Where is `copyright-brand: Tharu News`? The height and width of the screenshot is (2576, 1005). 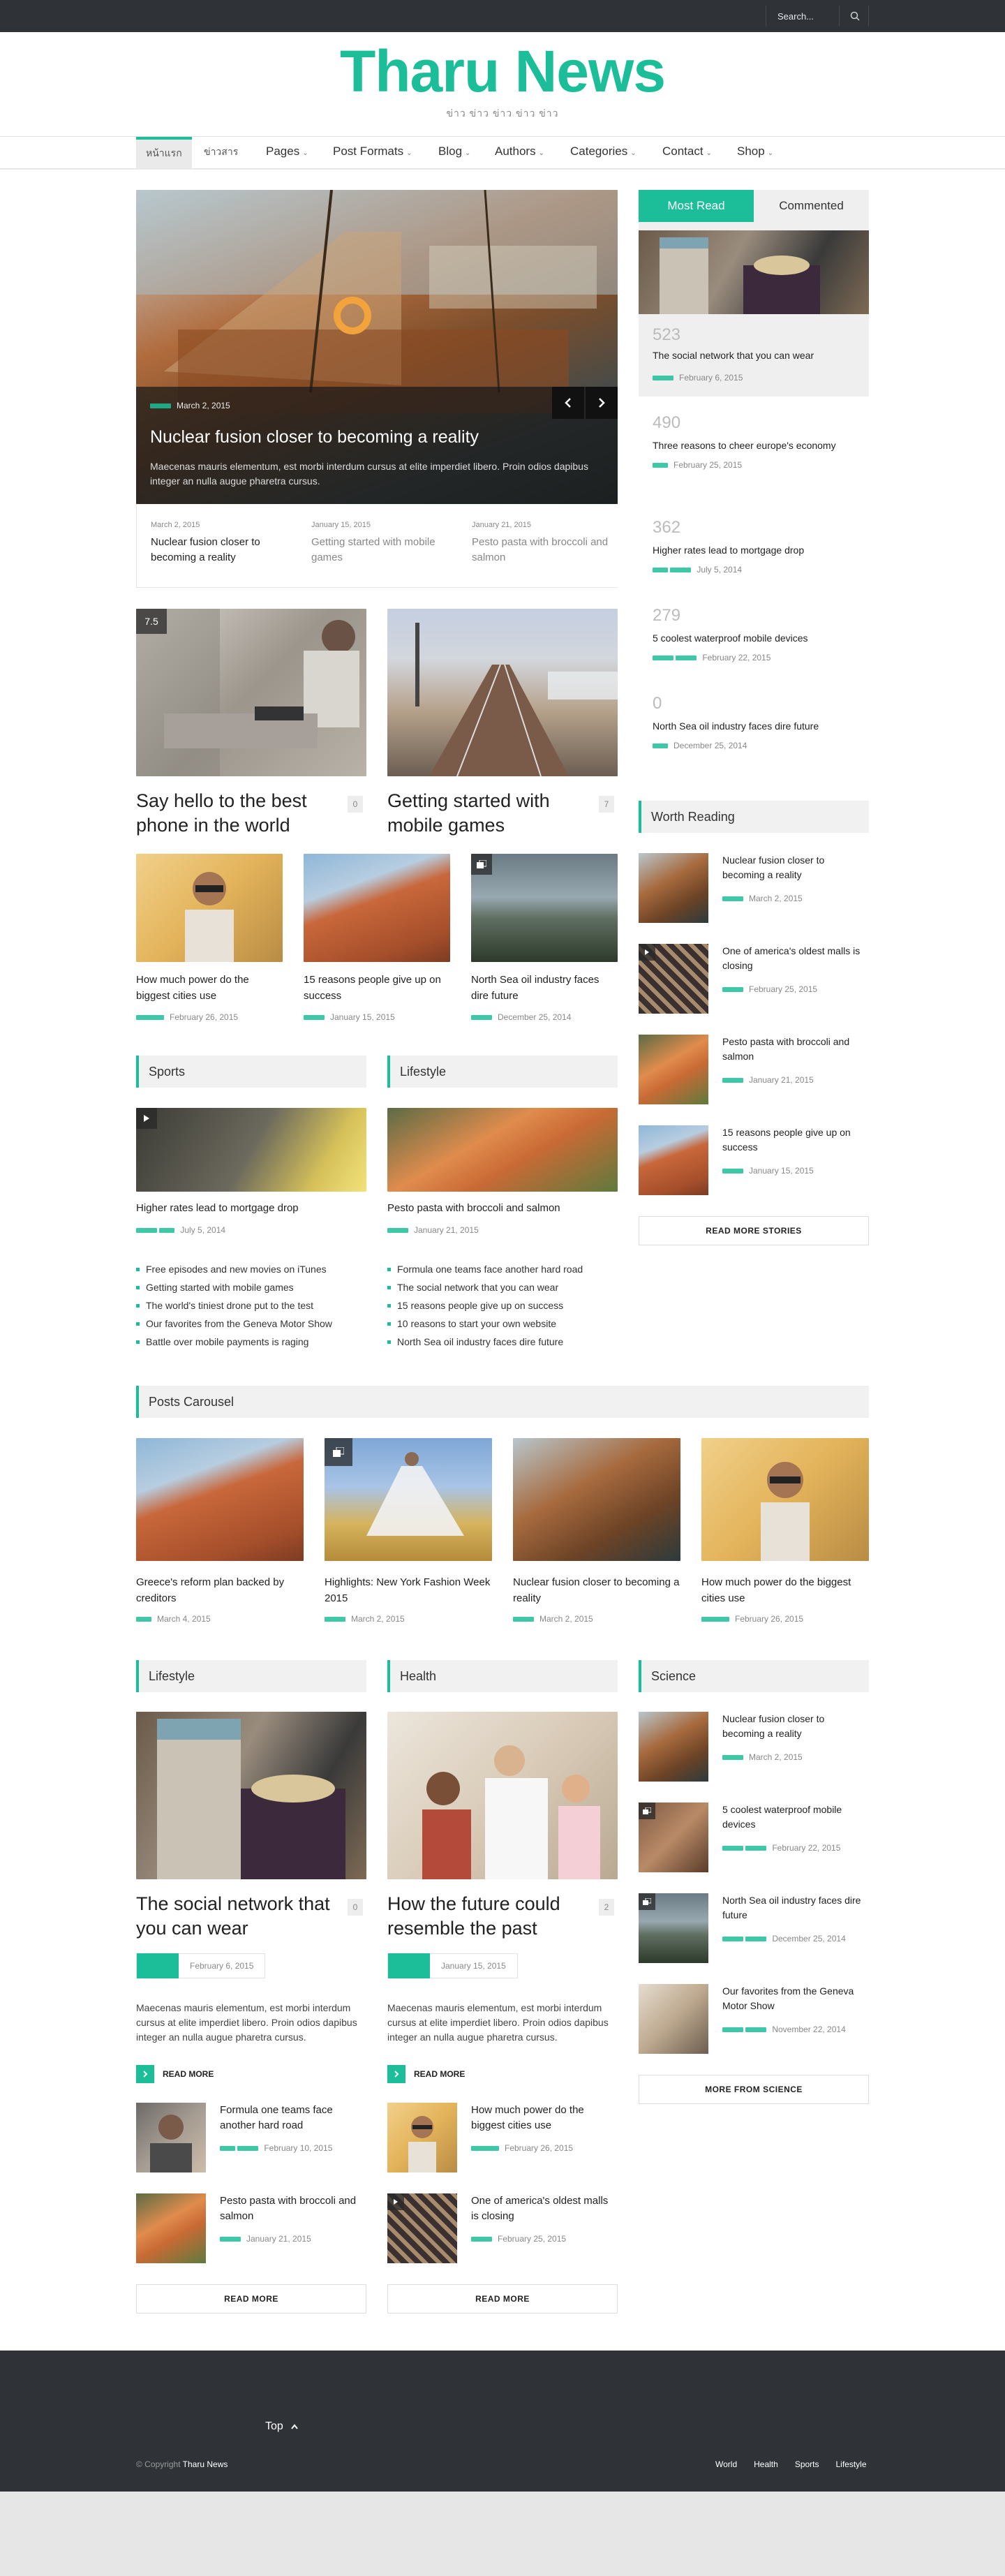
copyright-brand: Tharu News is located at coordinates (205, 2464).